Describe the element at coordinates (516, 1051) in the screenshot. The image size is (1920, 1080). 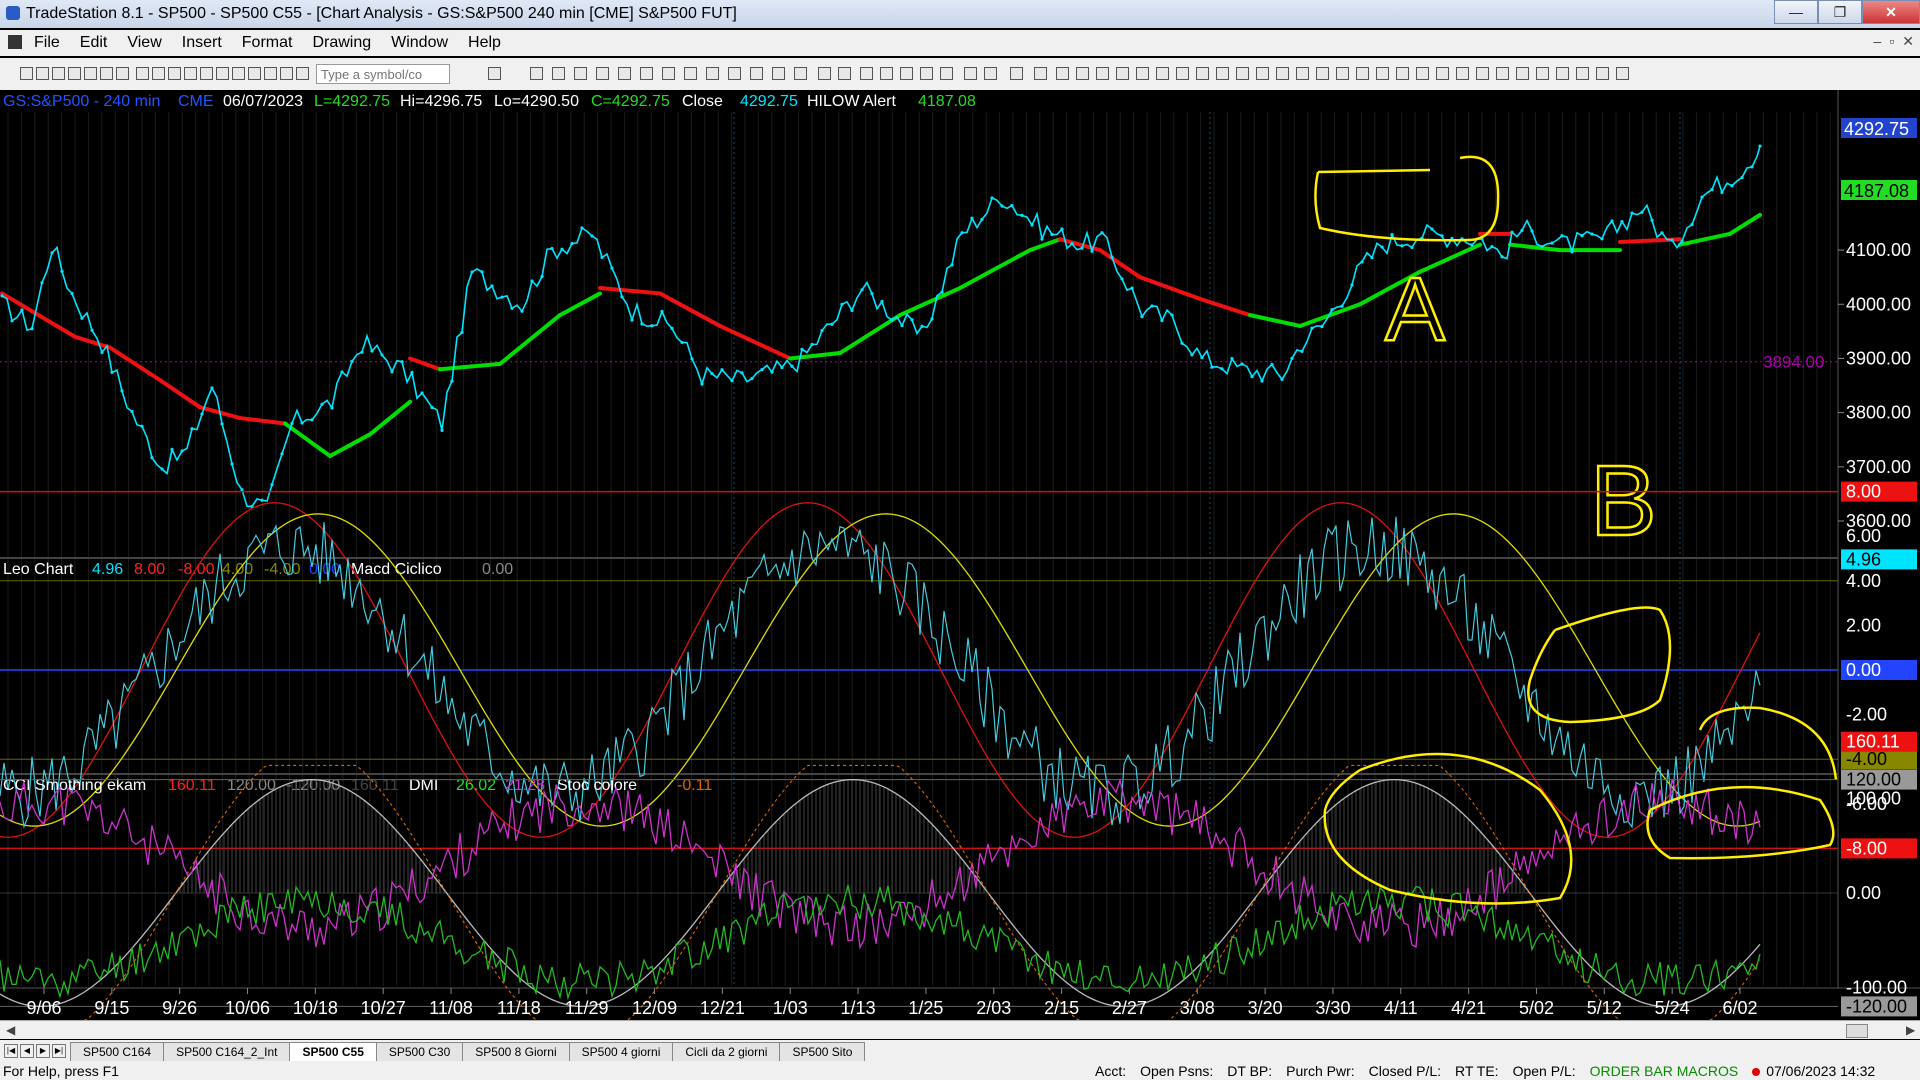
I see `sheet-tab: SP500 8 Giorni` at that location.